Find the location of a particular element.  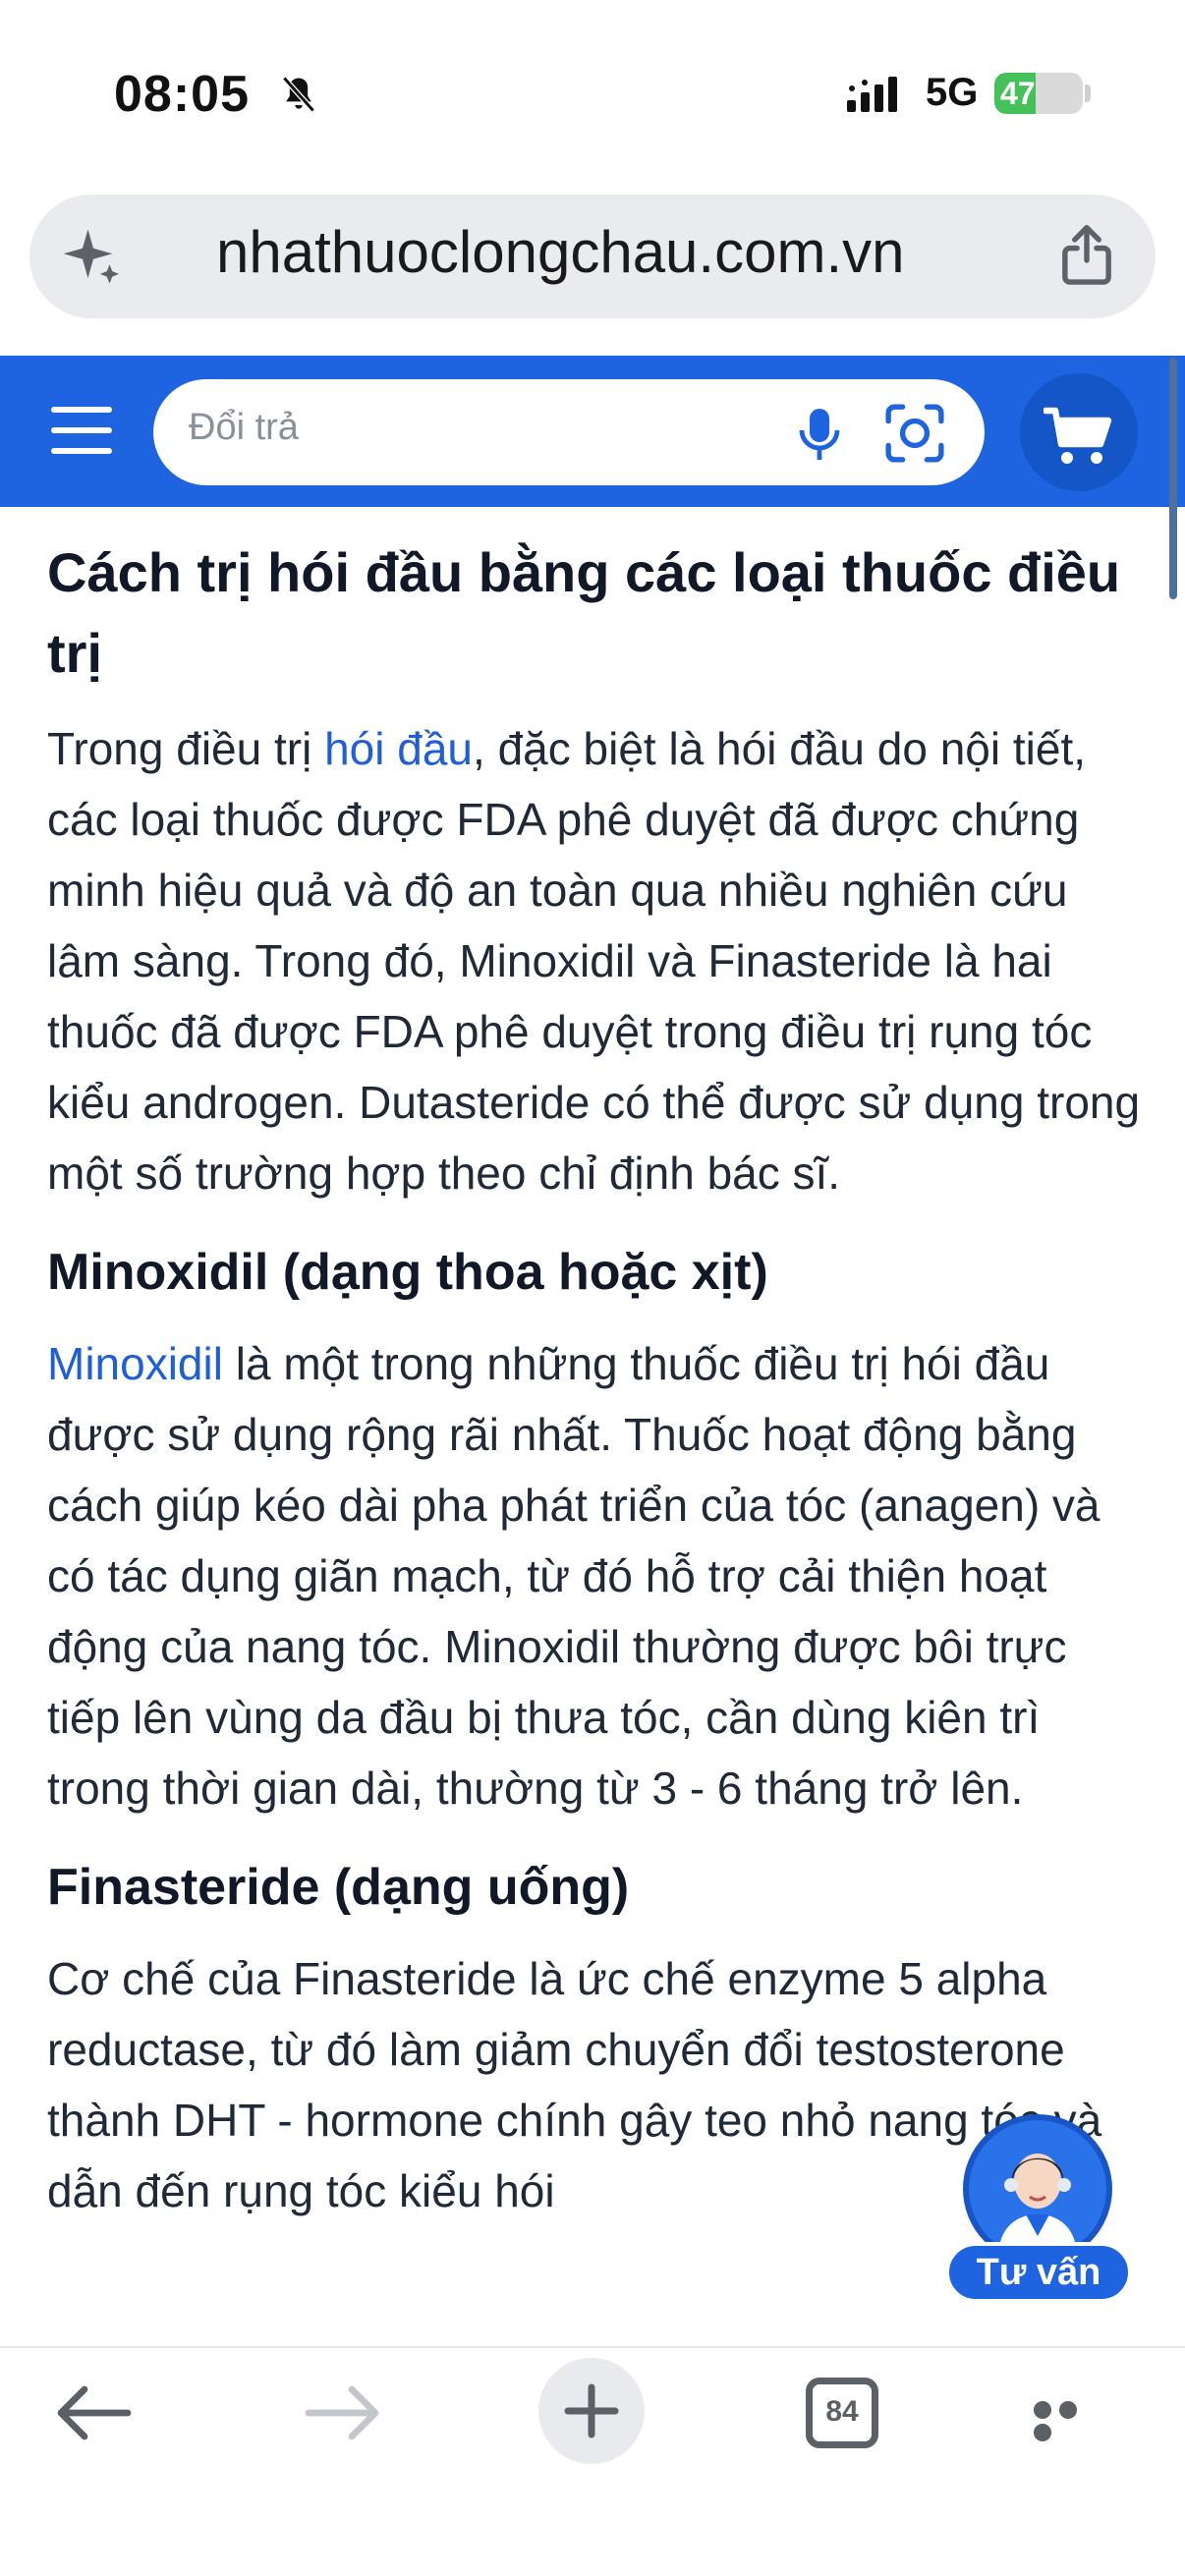

plus-icon is located at coordinates (592, 2410).